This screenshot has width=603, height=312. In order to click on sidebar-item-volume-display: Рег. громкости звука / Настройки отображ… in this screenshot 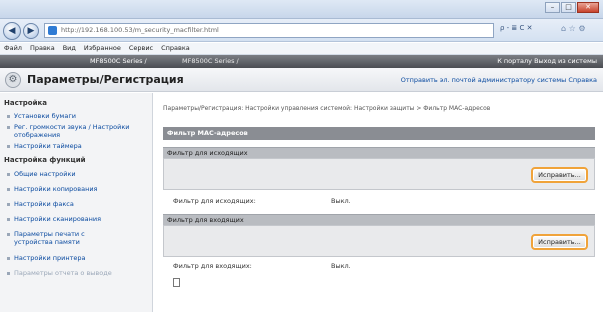, I will do `click(77, 131)`.